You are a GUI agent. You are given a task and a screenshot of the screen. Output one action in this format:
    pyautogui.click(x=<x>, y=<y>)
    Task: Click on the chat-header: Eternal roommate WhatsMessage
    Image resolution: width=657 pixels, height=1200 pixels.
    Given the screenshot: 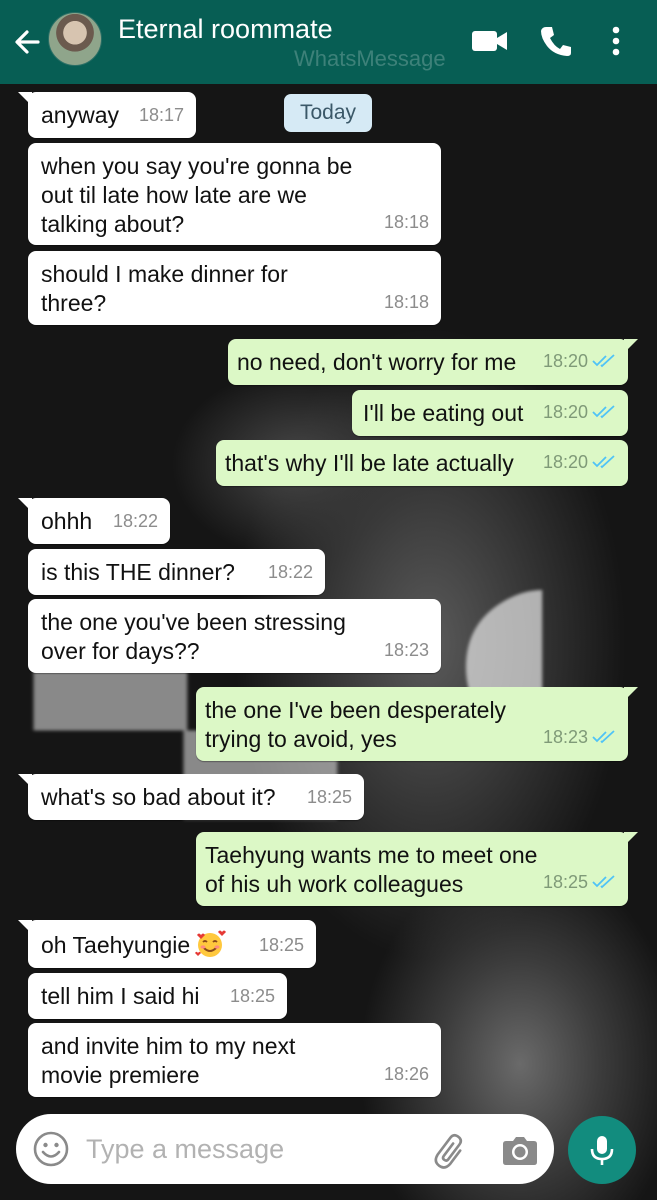 What is the action you would take?
    pyautogui.click(x=328, y=42)
    